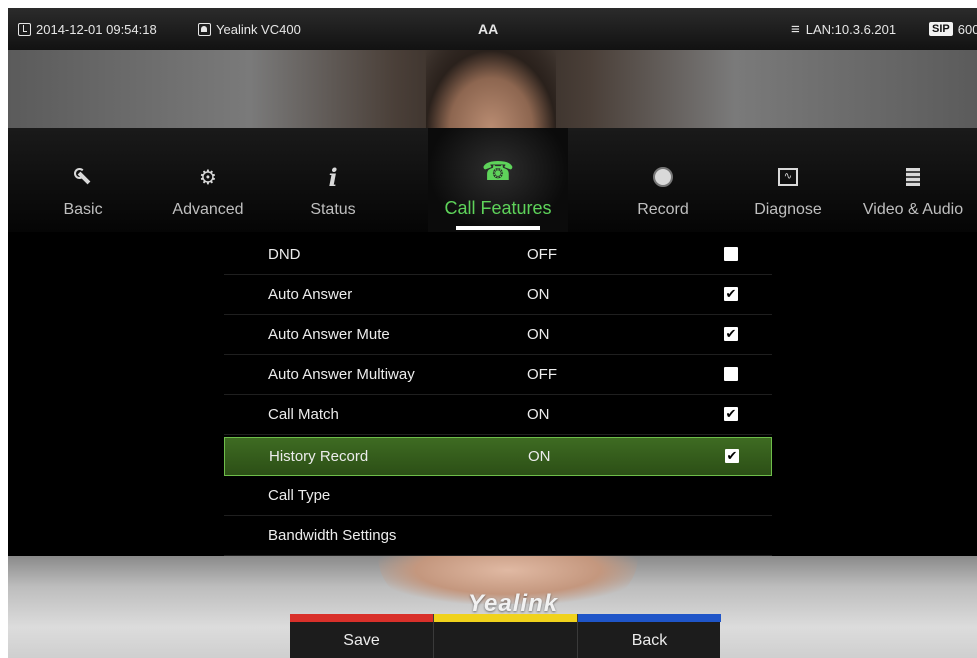 Image resolution: width=977 pixels, height=658 pixels. Describe the element at coordinates (299, 495) in the screenshot. I see `setting-name: Call Type` at that location.